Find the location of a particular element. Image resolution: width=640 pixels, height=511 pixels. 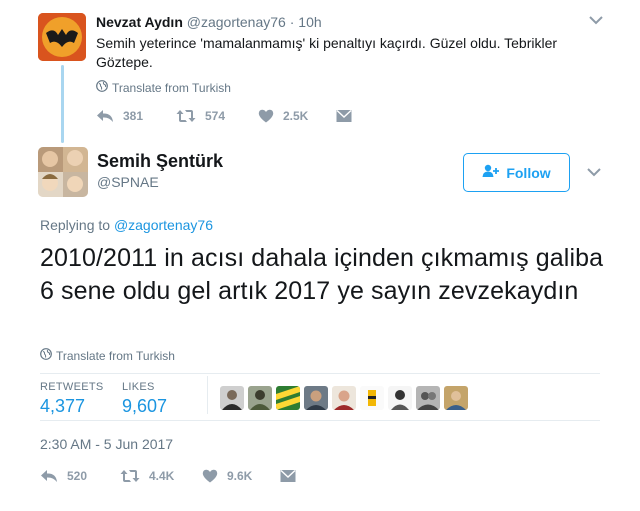

follow-button: Follow is located at coordinates (516, 172).